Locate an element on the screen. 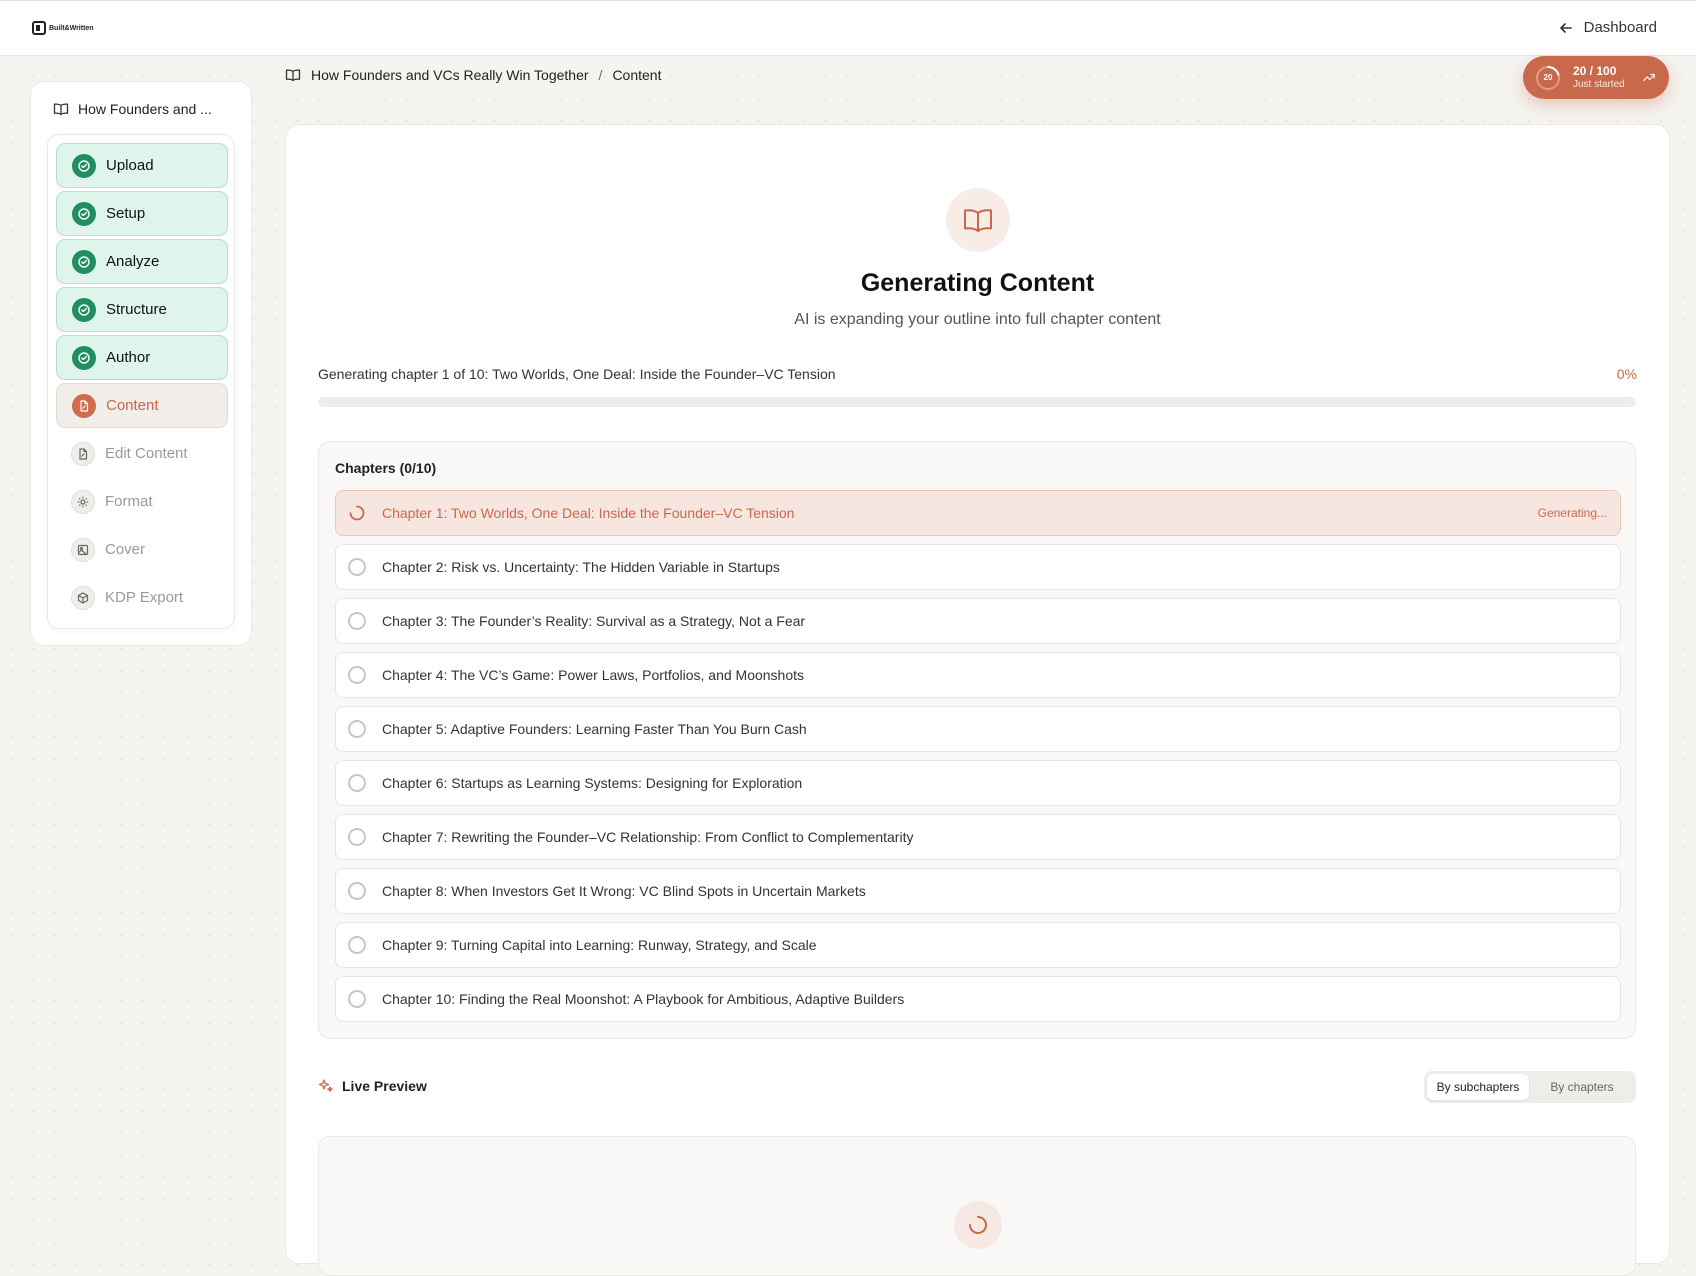  breadcrumb-book-link: How Founders and VCs Really Win Together is located at coordinates (450, 75).